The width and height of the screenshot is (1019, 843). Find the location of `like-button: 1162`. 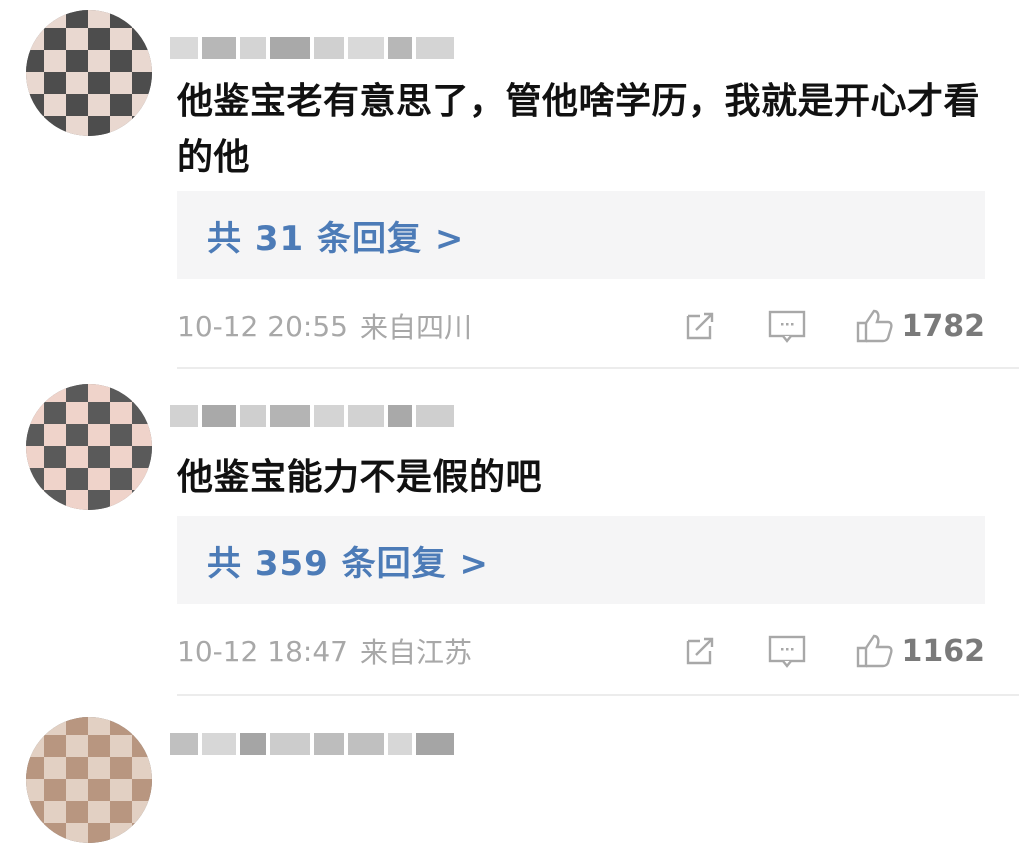

like-button: 1162 is located at coordinates (919, 651).